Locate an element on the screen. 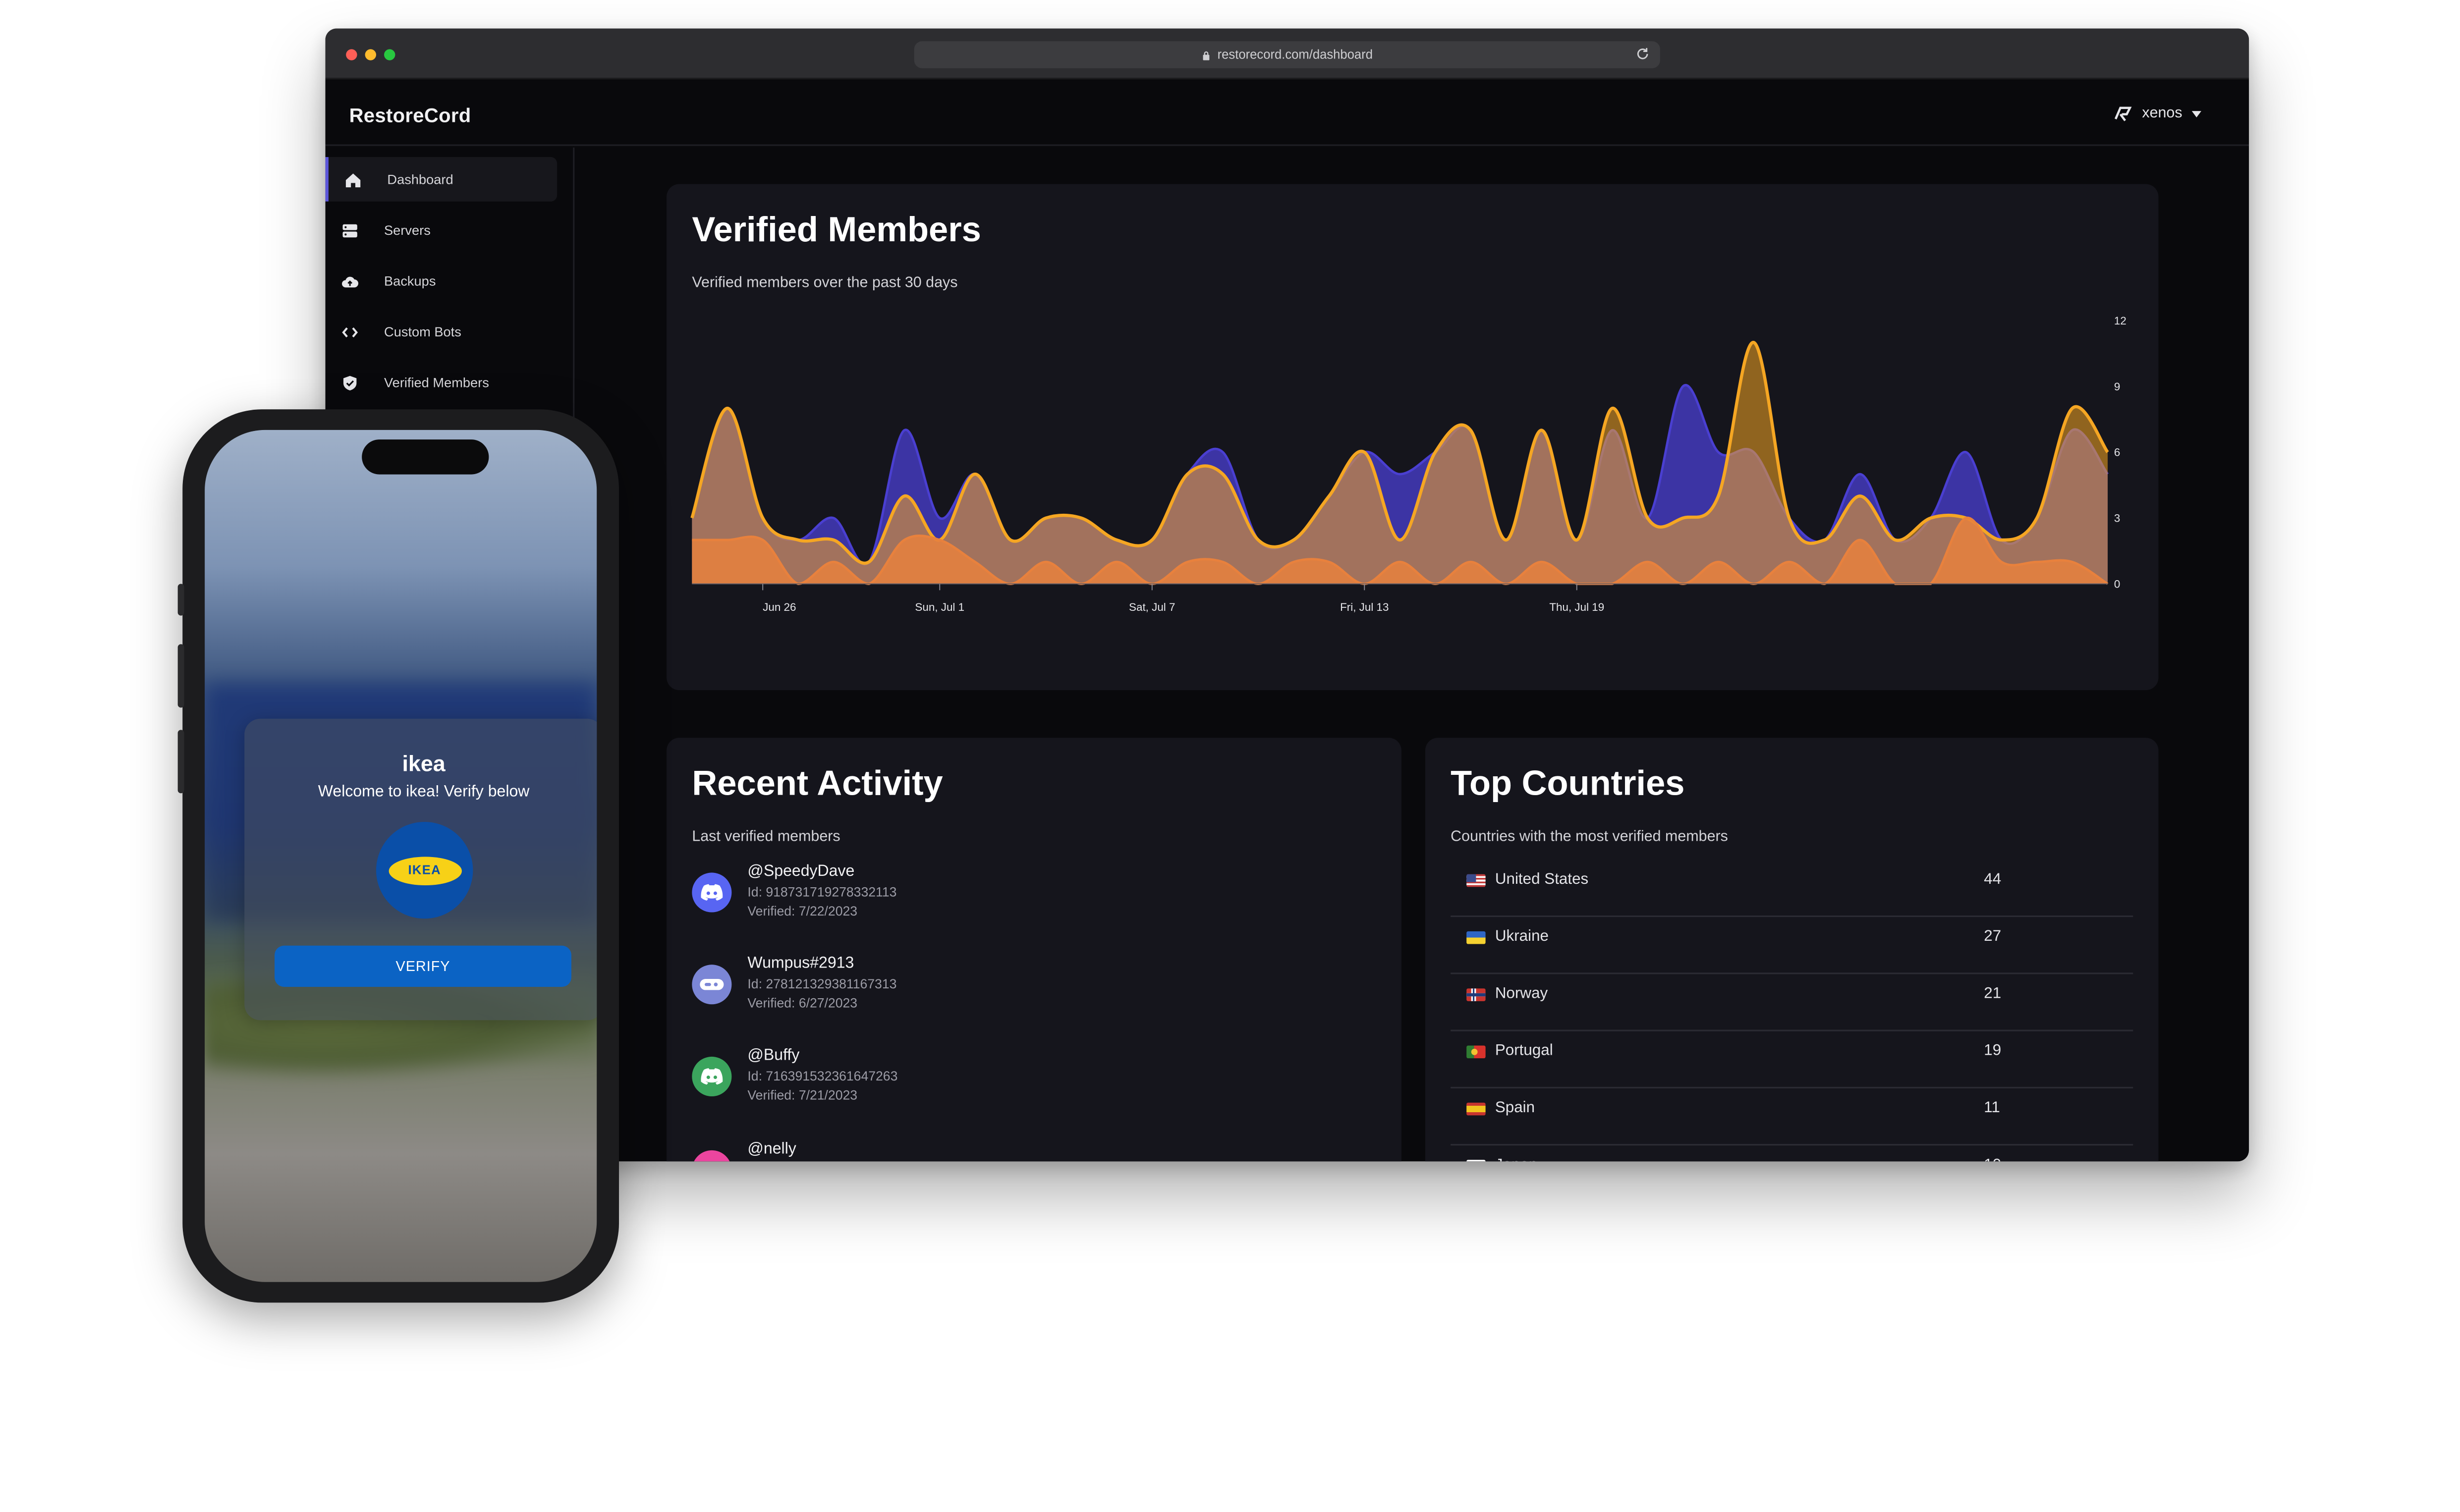 This screenshot has height=1512, width=2460. ikea-logo-icon: IKEA is located at coordinates (424, 871).